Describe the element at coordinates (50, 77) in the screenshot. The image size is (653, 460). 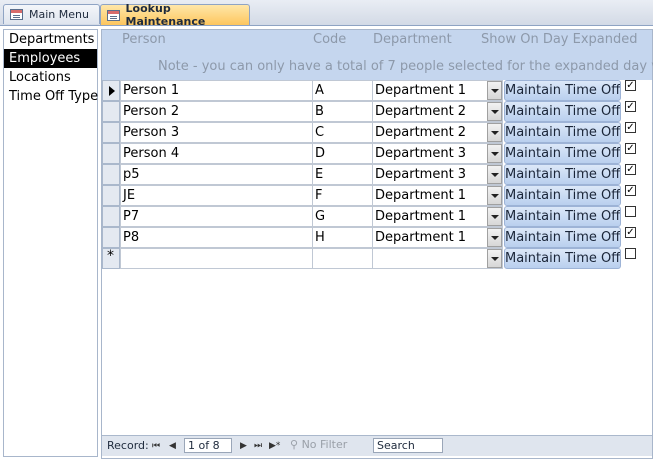
I see `nav-item-locations: Locations` at that location.